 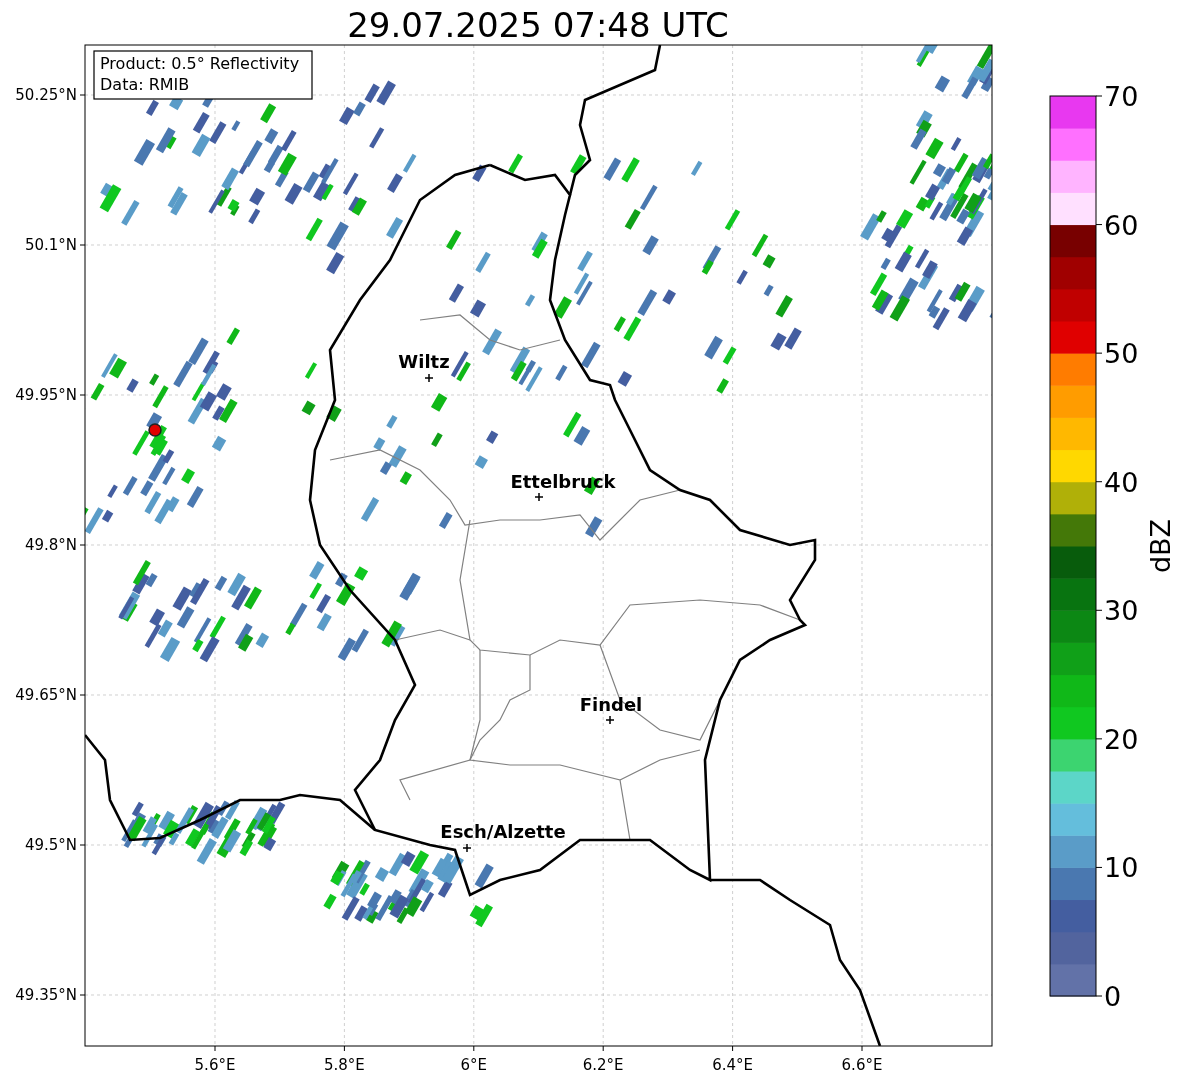 What do you see at coordinates (424, 361) in the screenshot?
I see `city-label: Wiltz` at bounding box center [424, 361].